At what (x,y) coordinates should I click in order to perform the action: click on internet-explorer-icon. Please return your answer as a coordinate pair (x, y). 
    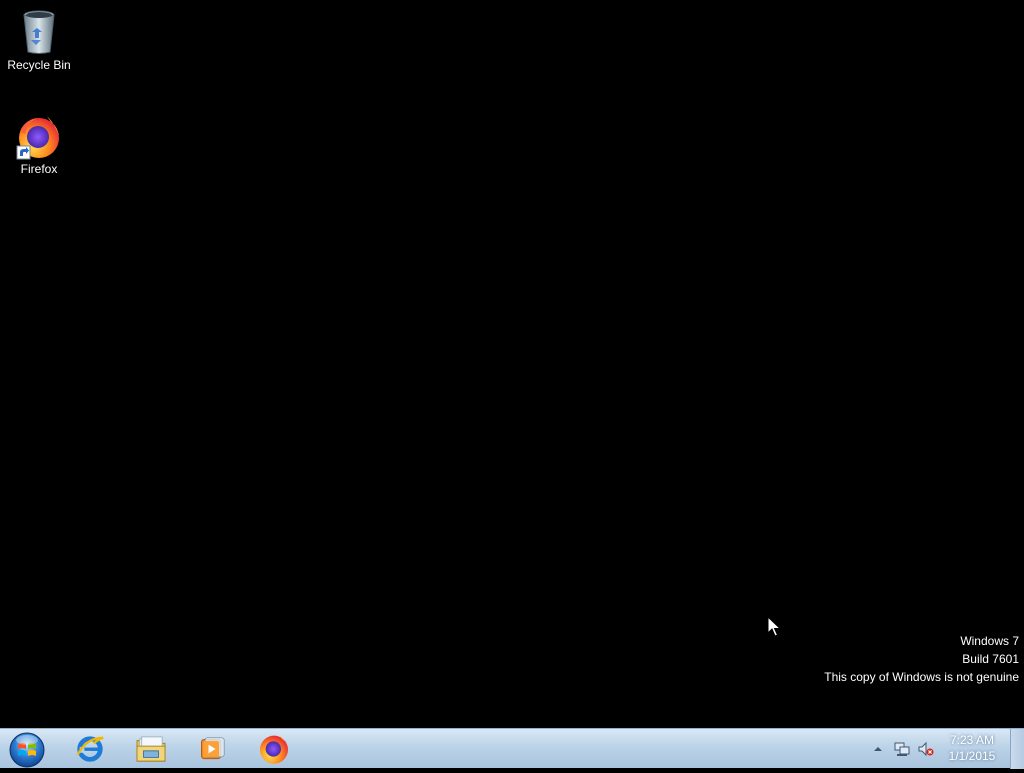
    Looking at the image, I should click on (90, 749).